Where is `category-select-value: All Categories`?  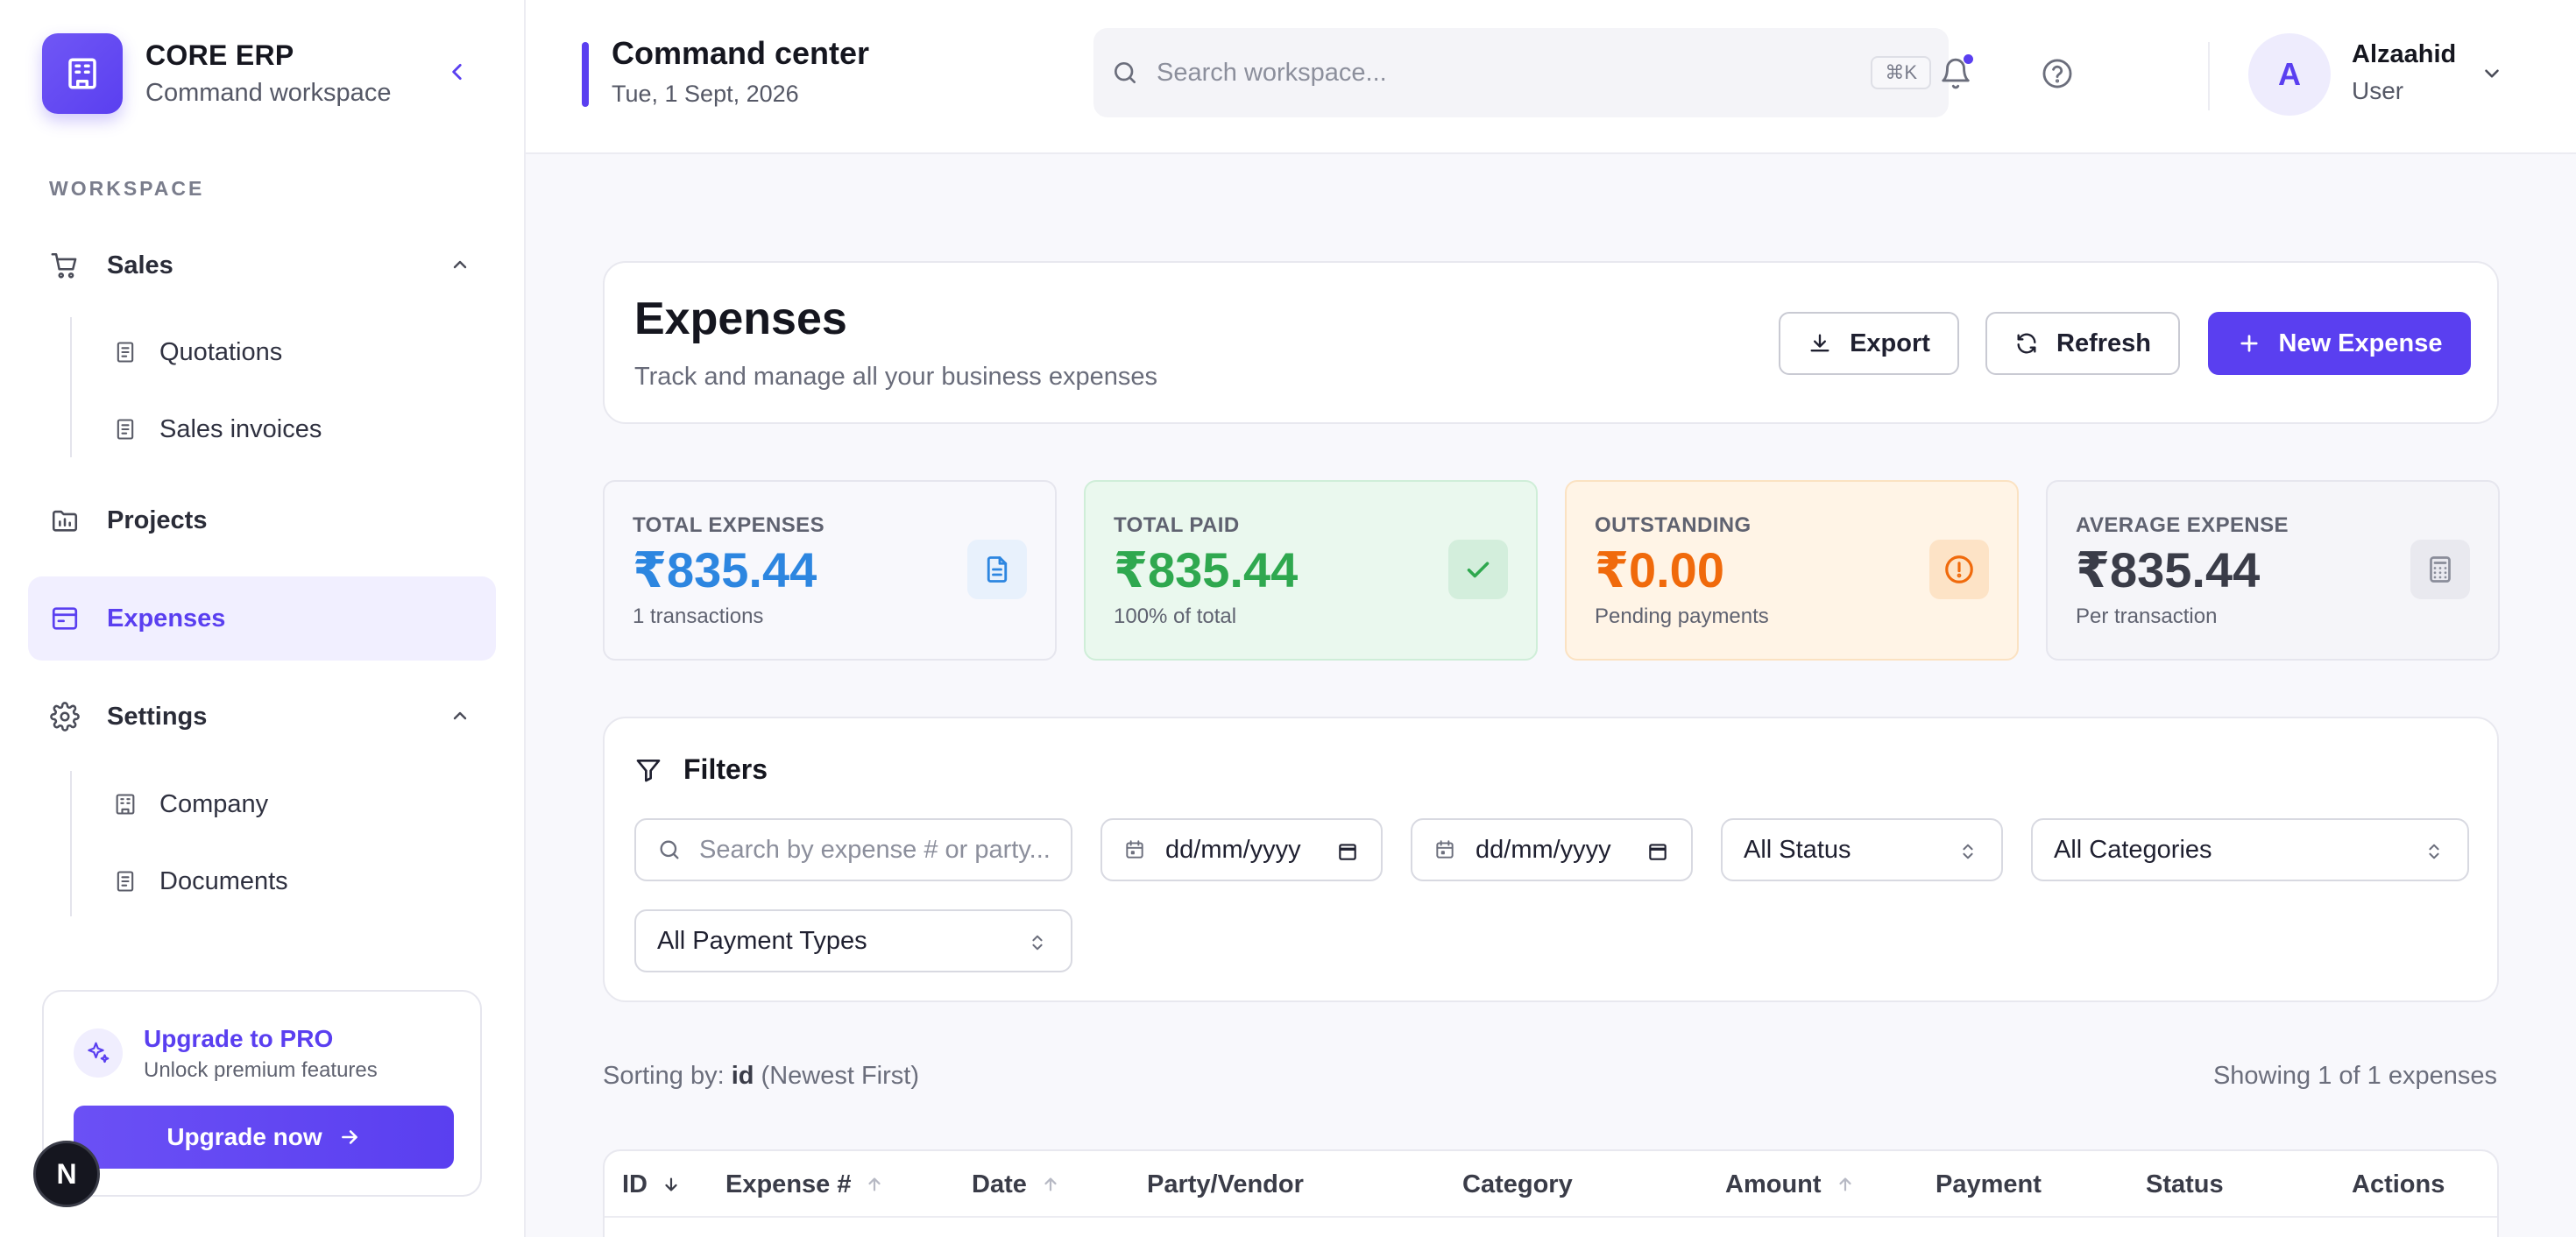
category-select-value: All Categories is located at coordinates (2133, 849).